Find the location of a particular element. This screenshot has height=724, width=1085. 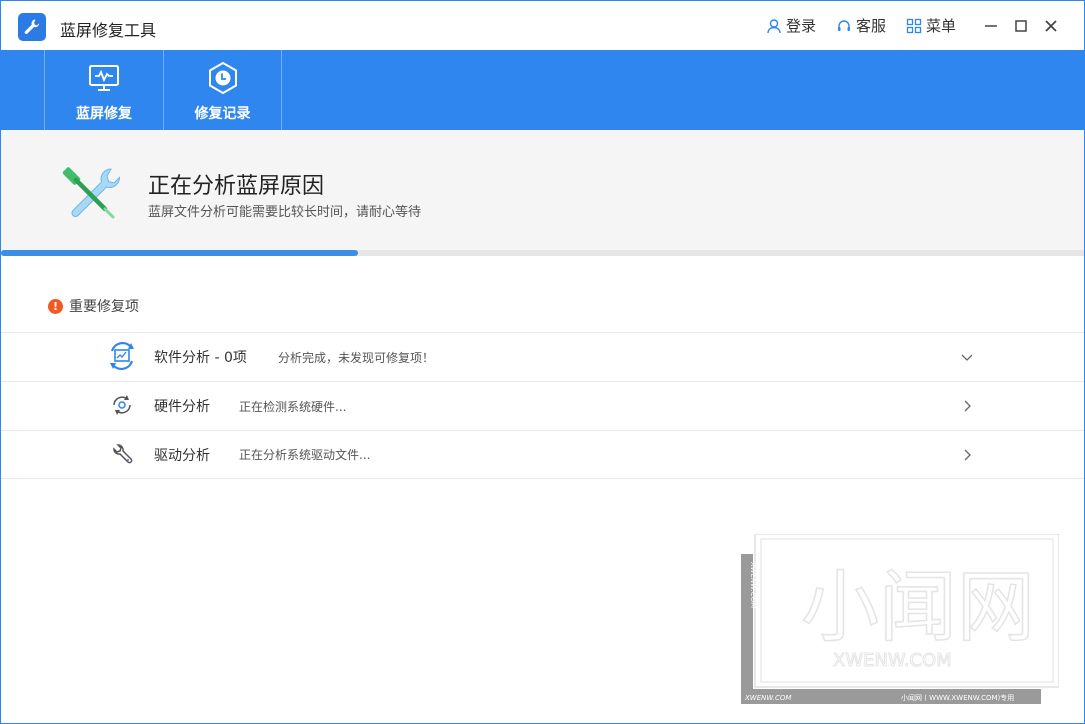

section-important-repairs: ! 重要修复项 is located at coordinates (93, 306).